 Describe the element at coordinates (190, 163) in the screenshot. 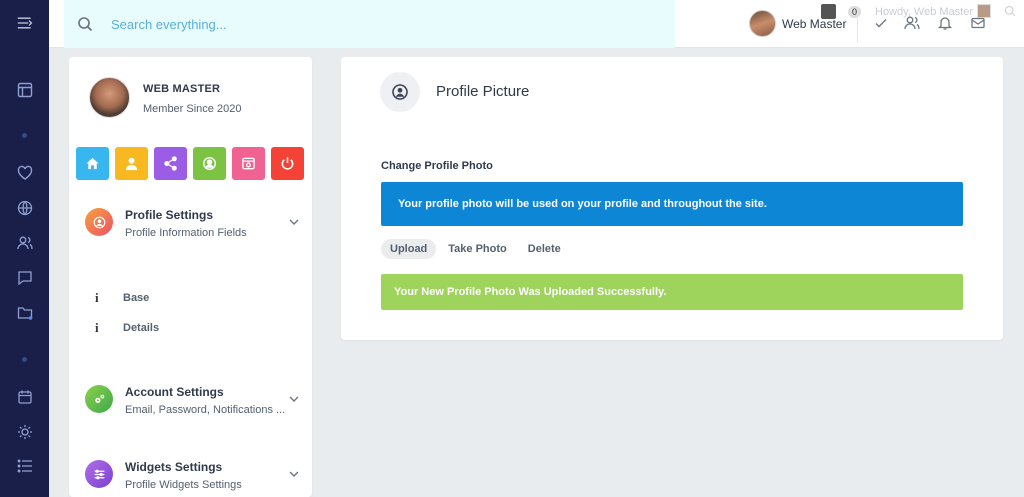

I see `quick-actions` at that location.